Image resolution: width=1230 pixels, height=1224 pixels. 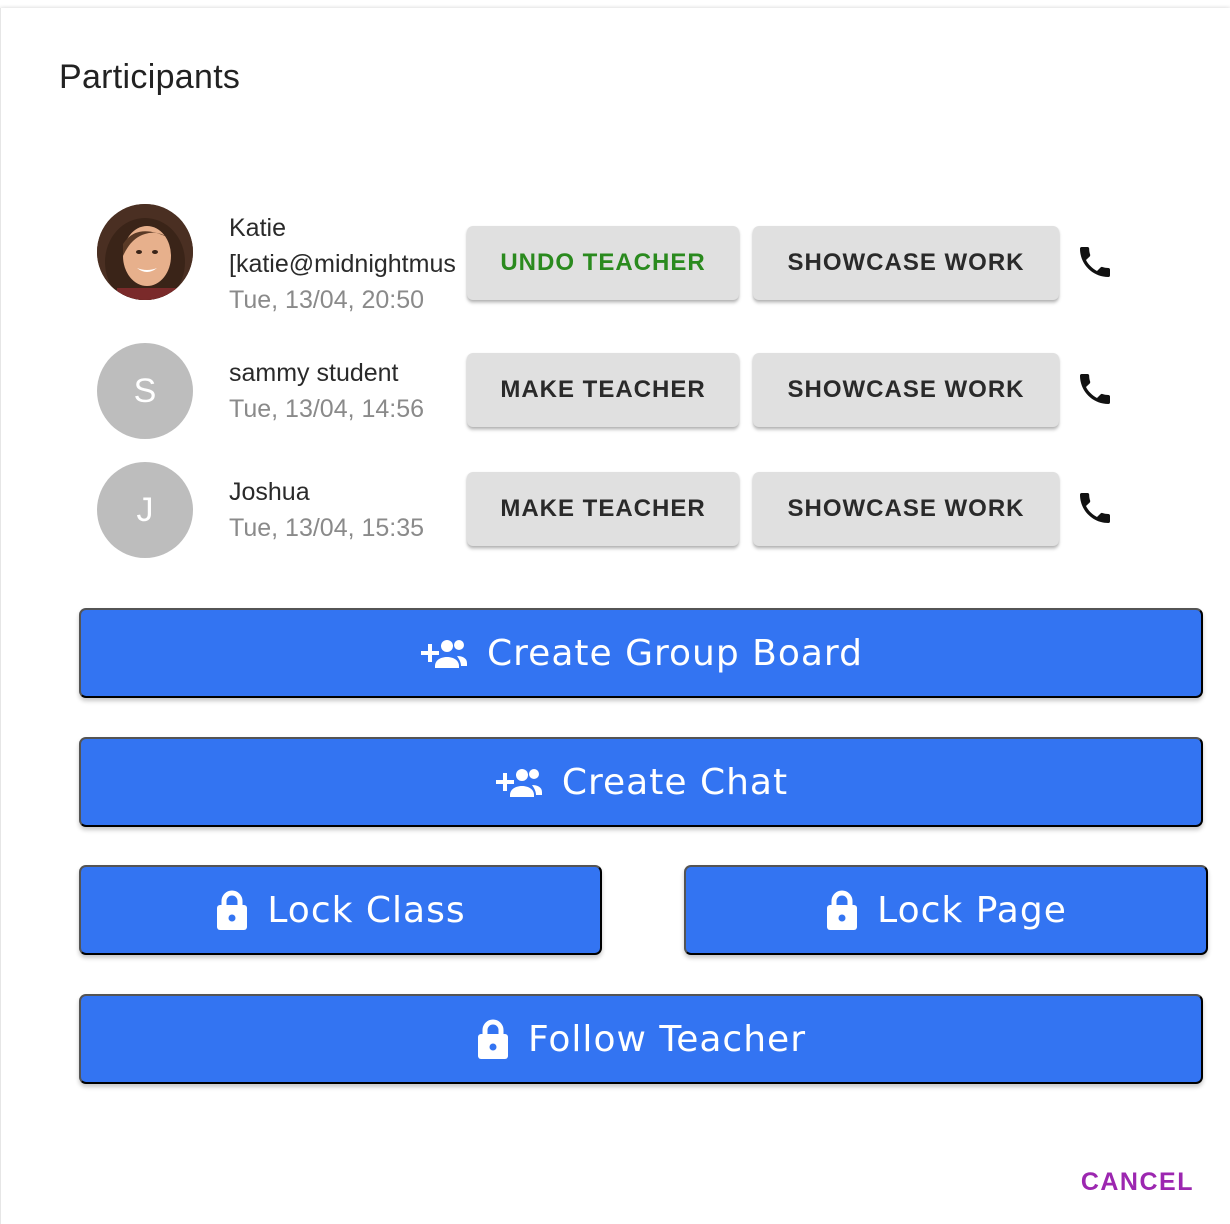 I want to click on participant-info: sammy student Tue, 13/04, 14:56, so click(x=348, y=391).